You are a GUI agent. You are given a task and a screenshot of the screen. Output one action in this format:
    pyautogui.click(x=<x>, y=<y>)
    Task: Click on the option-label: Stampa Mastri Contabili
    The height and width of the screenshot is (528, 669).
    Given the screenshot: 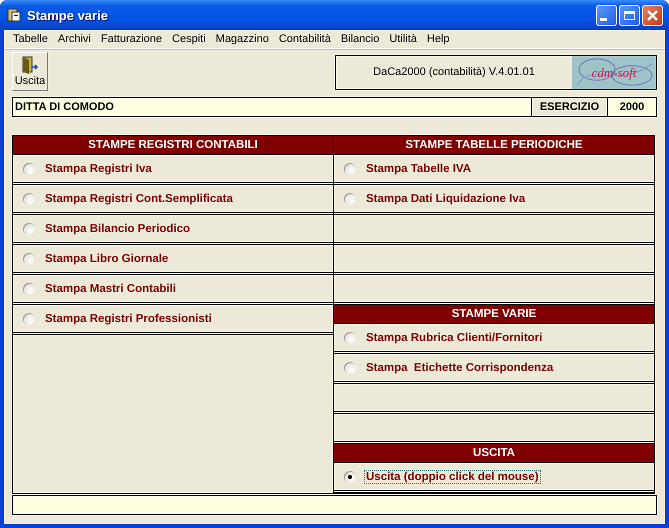 What is the action you would take?
    pyautogui.click(x=110, y=289)
    